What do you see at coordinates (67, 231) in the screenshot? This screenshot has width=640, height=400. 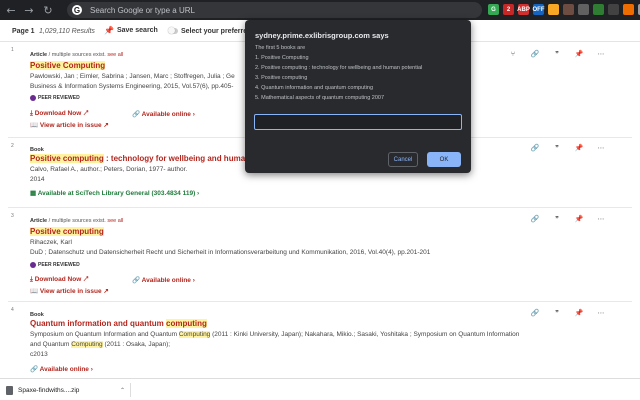 I see `result-title: Positive computing` at bounding box center [67, 231].